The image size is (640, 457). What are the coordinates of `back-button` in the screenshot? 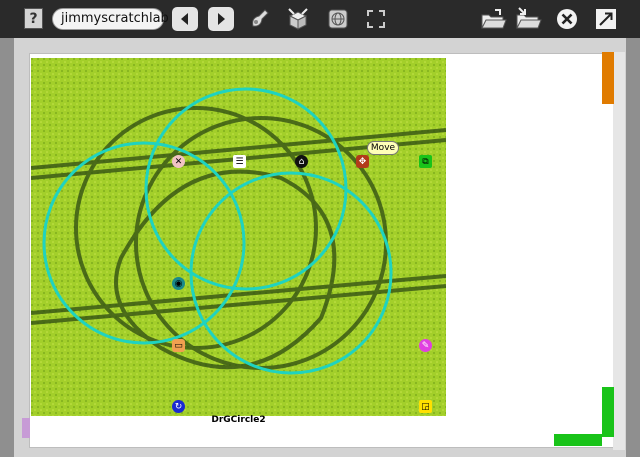 It's located at (185, 19).